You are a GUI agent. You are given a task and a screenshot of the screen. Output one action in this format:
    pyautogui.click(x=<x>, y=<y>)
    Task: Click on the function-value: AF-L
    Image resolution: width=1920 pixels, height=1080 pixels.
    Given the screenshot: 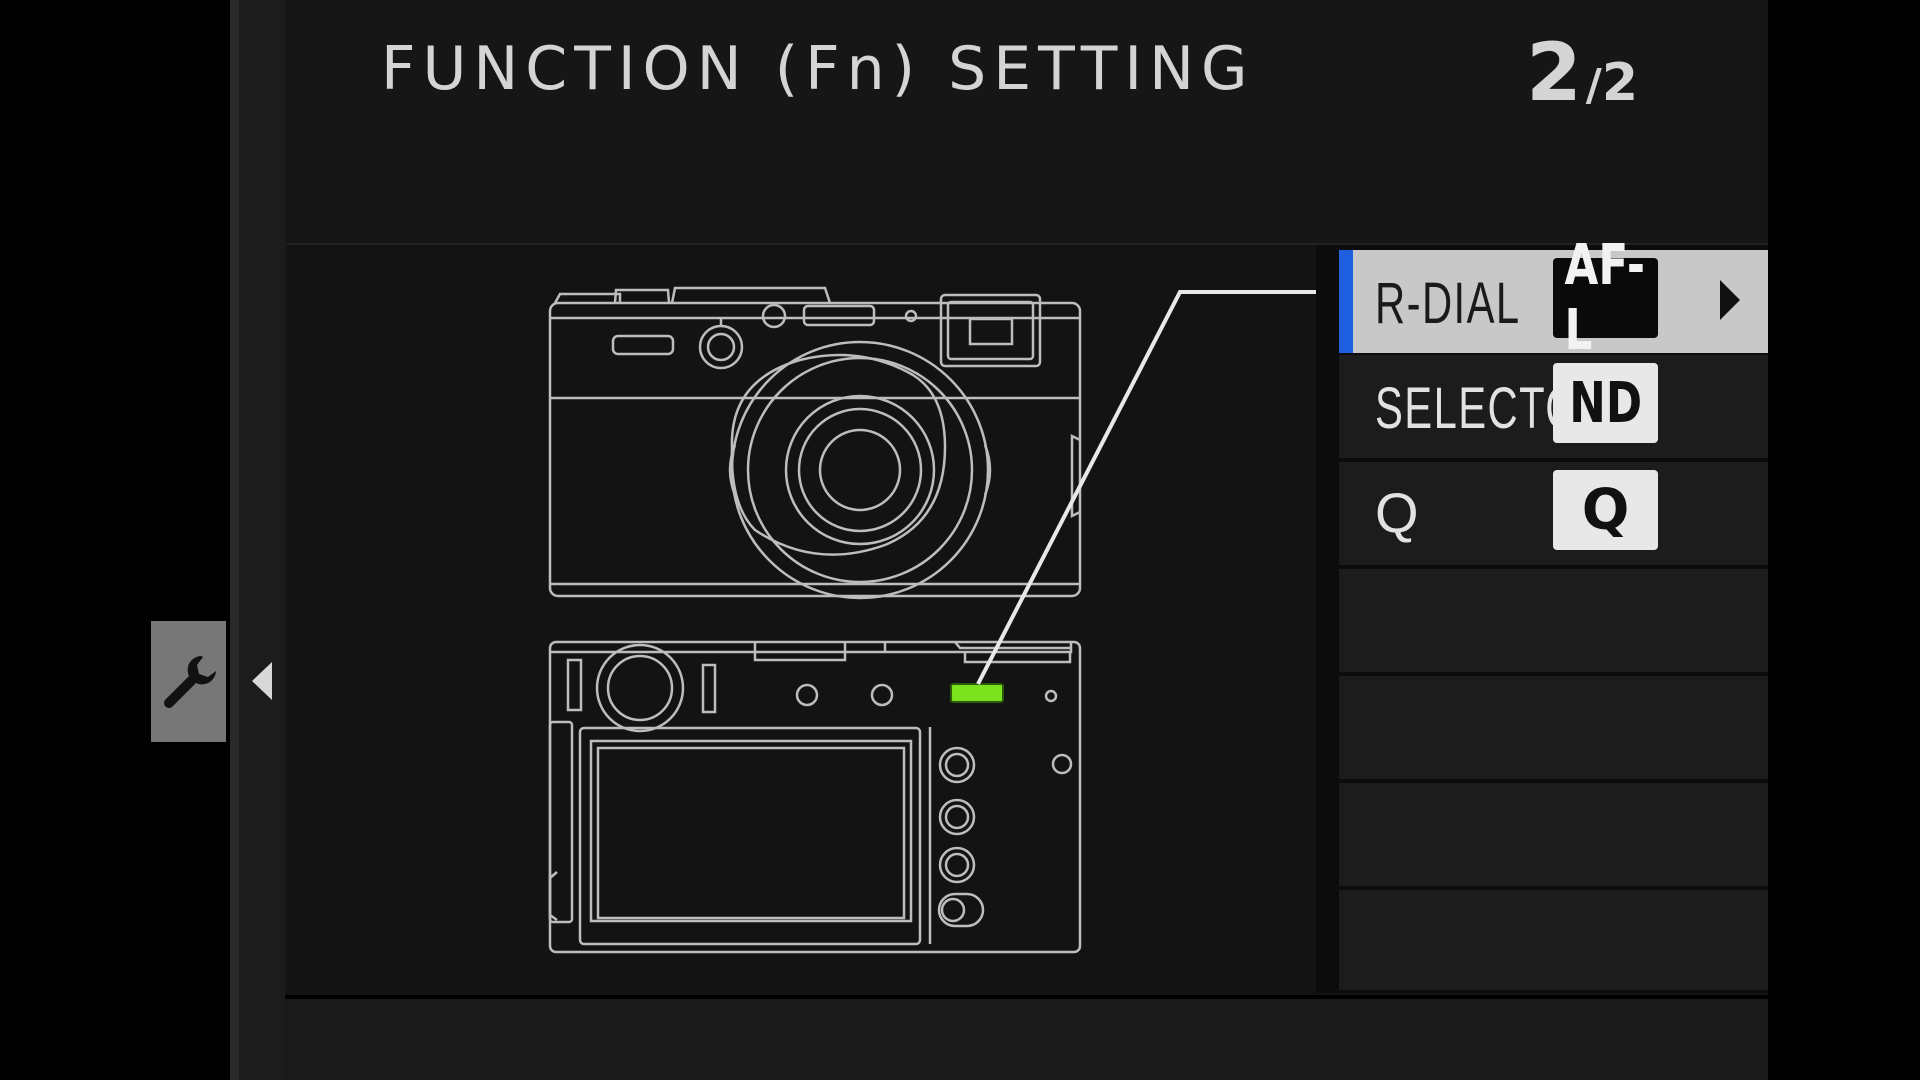 What is the action you would take?
    pyautogui.click(x=1604, y=298)
    